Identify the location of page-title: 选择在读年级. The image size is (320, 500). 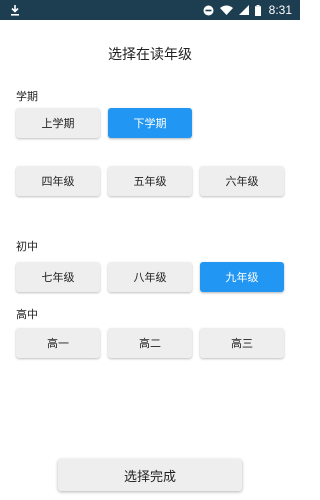
(150, 55).